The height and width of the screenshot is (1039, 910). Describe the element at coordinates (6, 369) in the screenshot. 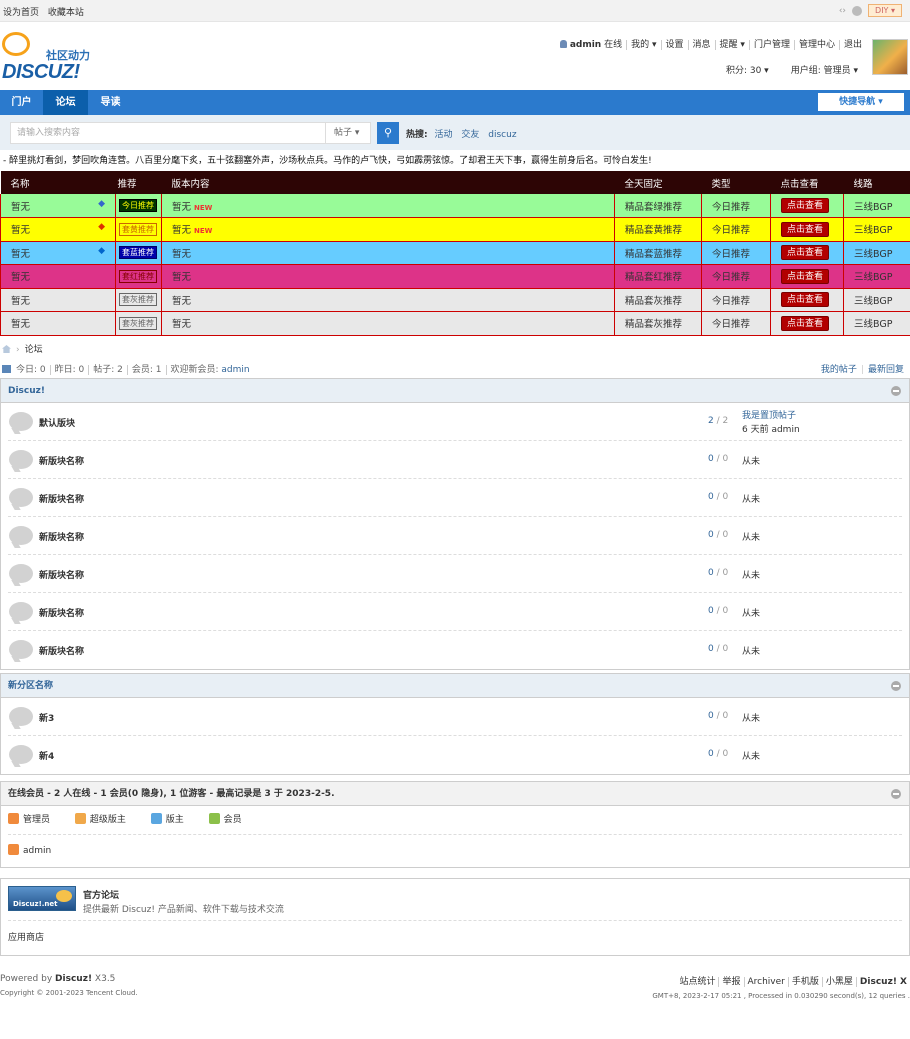

I see `stats-chart-icon` at that location.